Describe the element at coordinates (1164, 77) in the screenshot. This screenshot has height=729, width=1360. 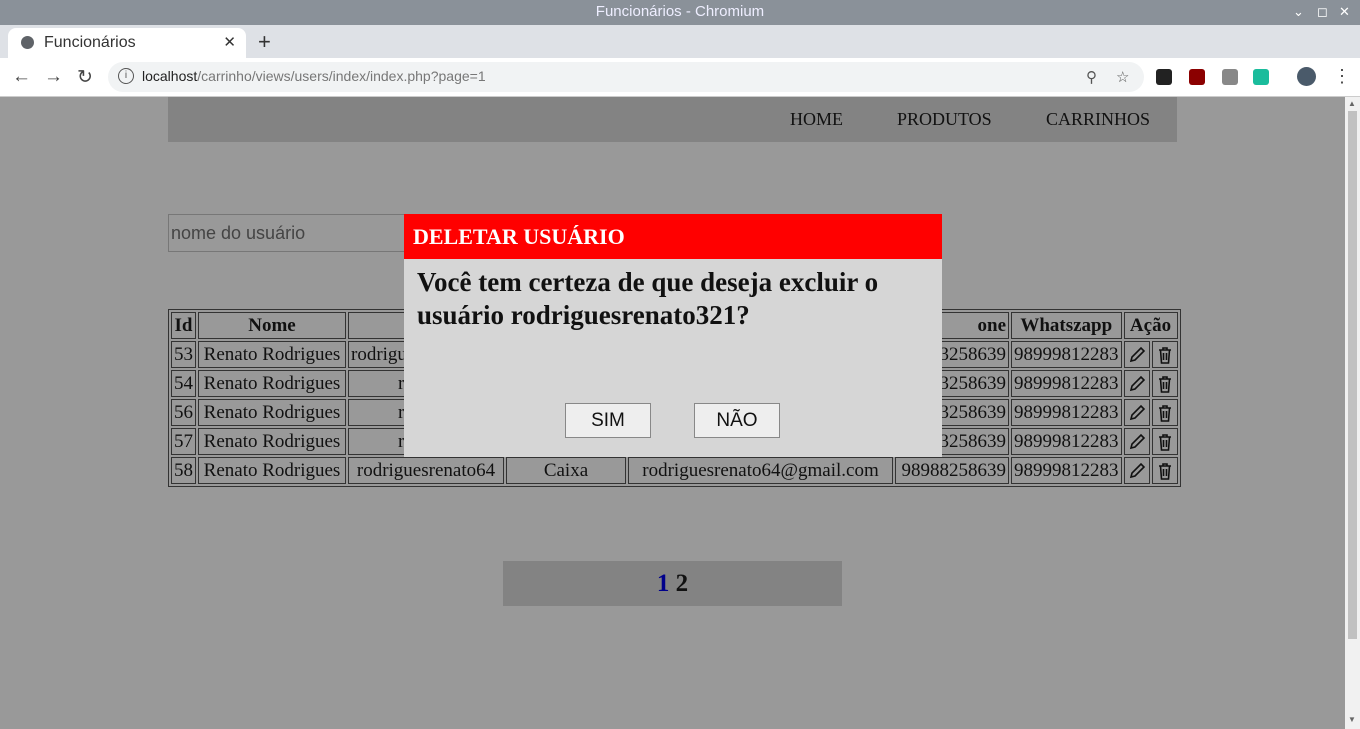
I see `extension-icon` at that location.